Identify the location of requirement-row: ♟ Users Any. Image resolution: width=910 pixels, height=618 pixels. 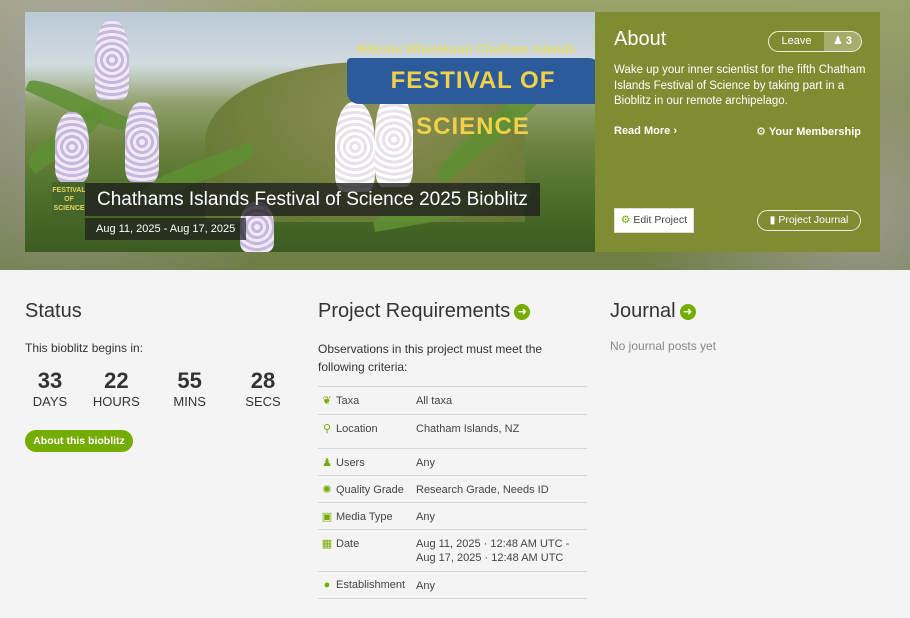
(452, 462).